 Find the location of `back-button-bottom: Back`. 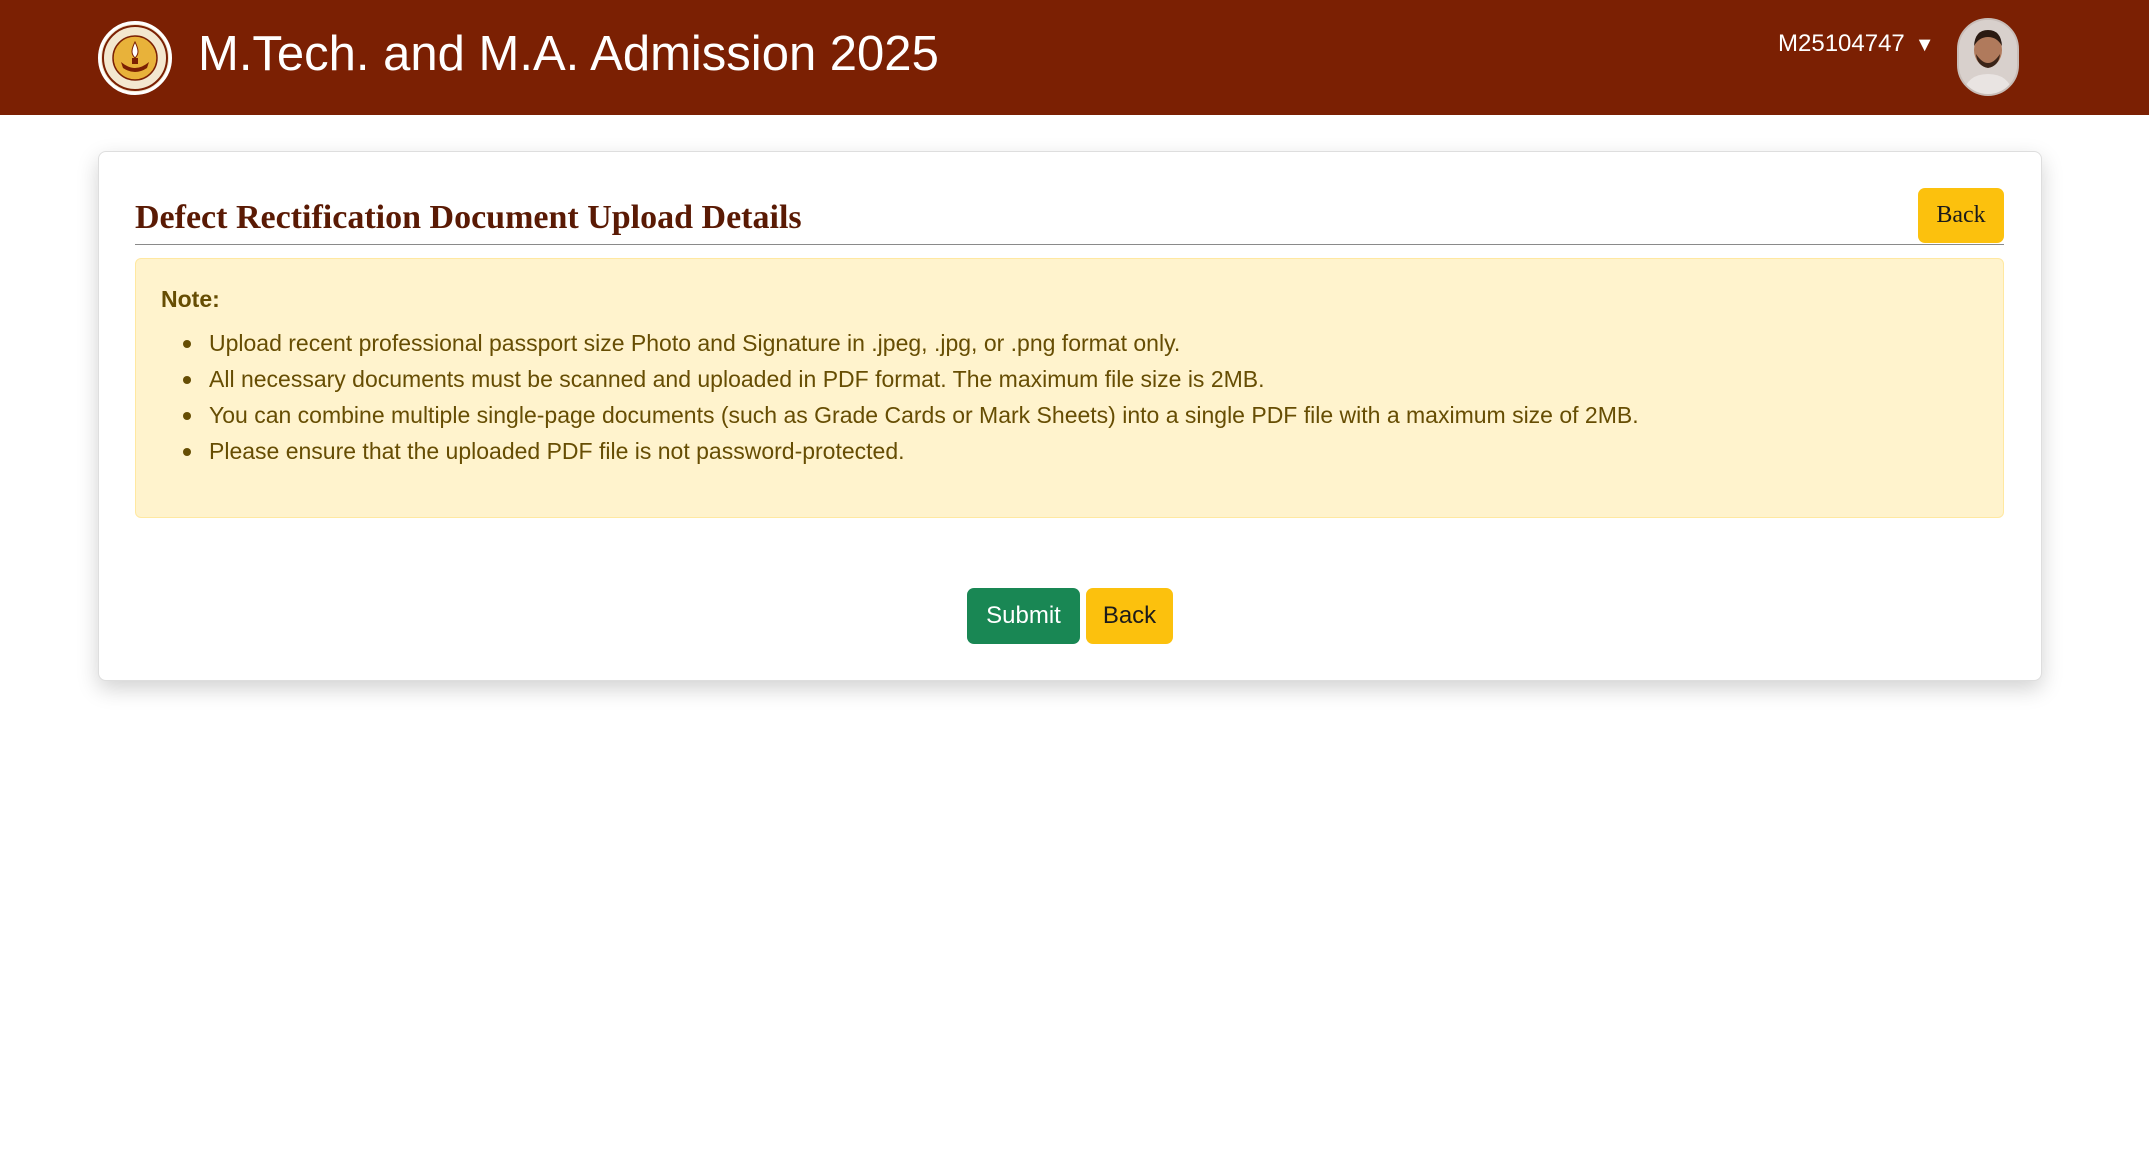

back-button-bottom: Back is located at coordinates (1129, 616).